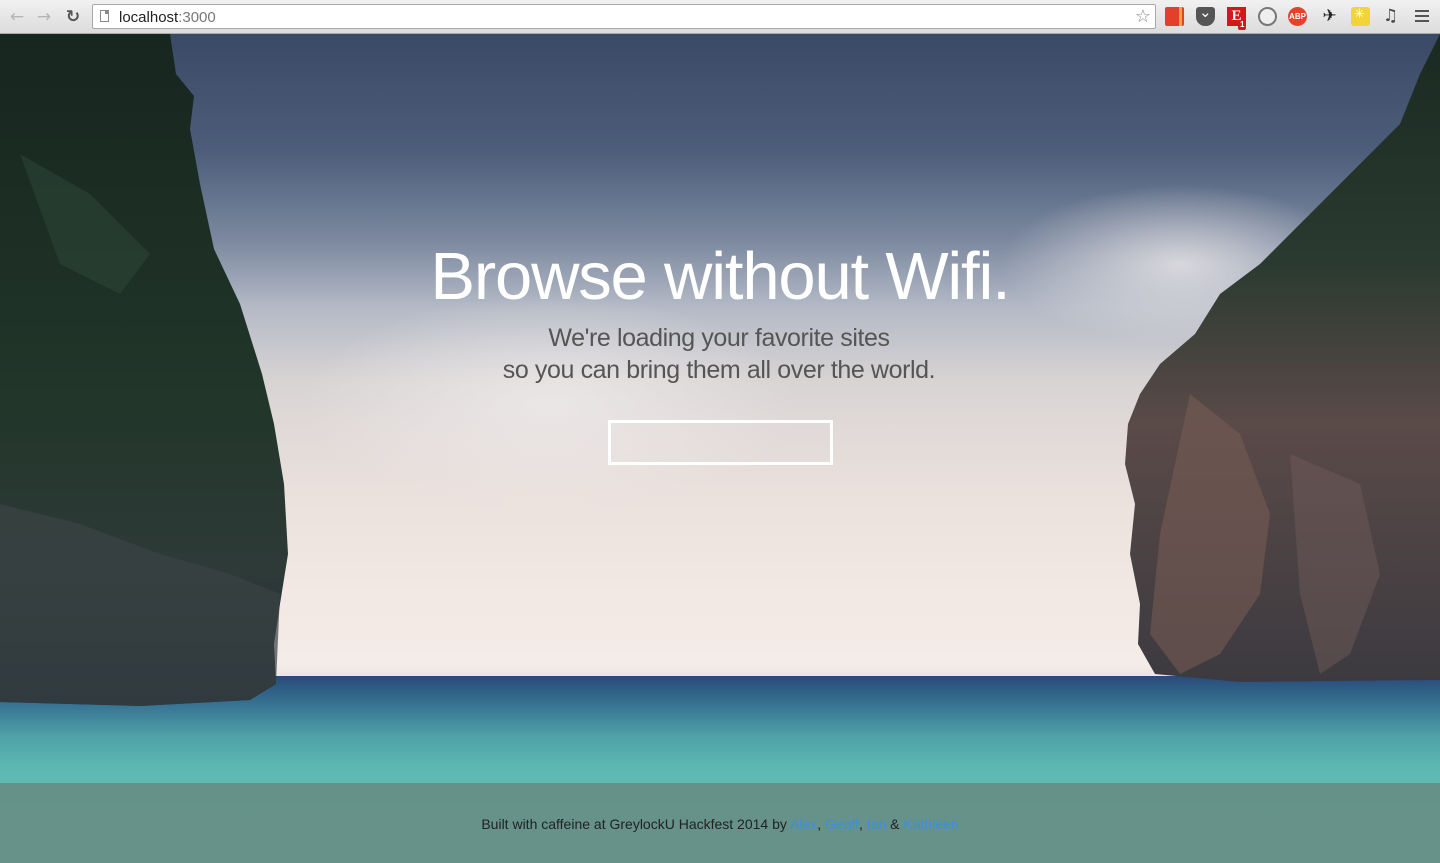  Describe the element at coordinates (1329, 16) in the screenshot. I see `stick-figure-extension-icon: ✈` at that location.